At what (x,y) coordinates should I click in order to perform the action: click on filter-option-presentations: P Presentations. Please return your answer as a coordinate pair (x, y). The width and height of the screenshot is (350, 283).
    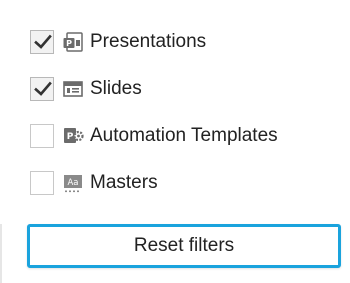
    Looking at the image, I should click on (118, 42).